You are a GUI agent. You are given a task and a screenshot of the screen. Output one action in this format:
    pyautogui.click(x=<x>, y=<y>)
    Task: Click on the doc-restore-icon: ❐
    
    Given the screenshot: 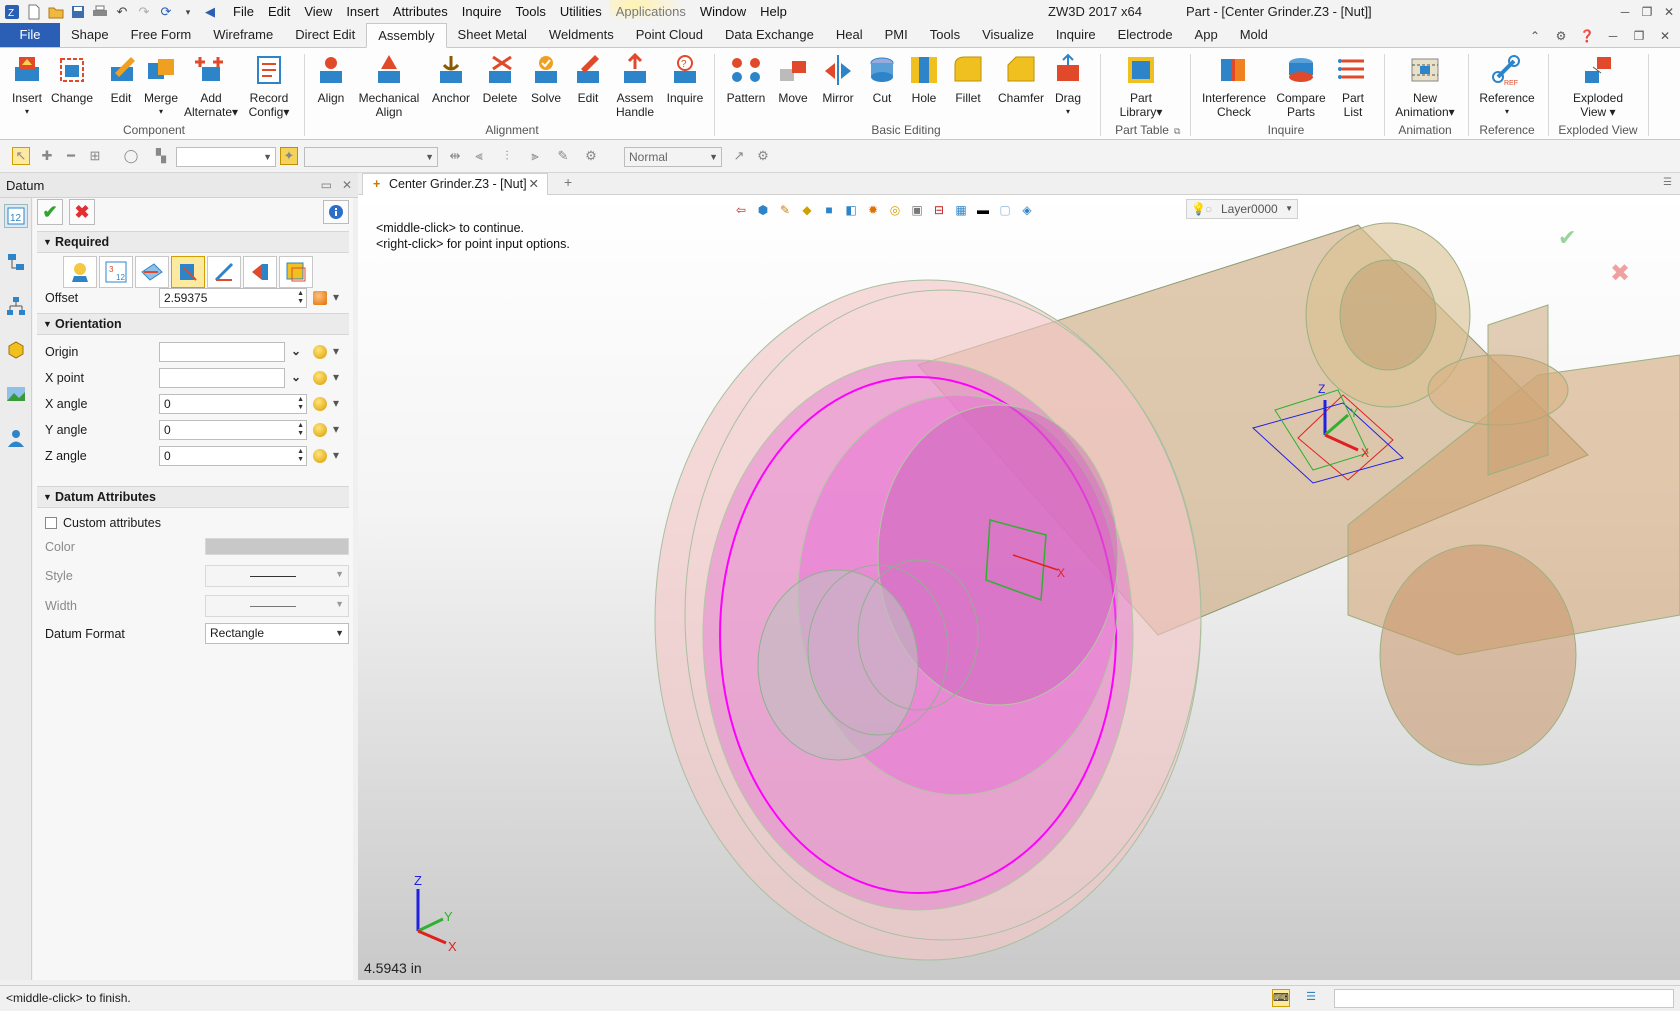 What is the action you would take?
    pyautogui.click(x=1639, y=36)
    